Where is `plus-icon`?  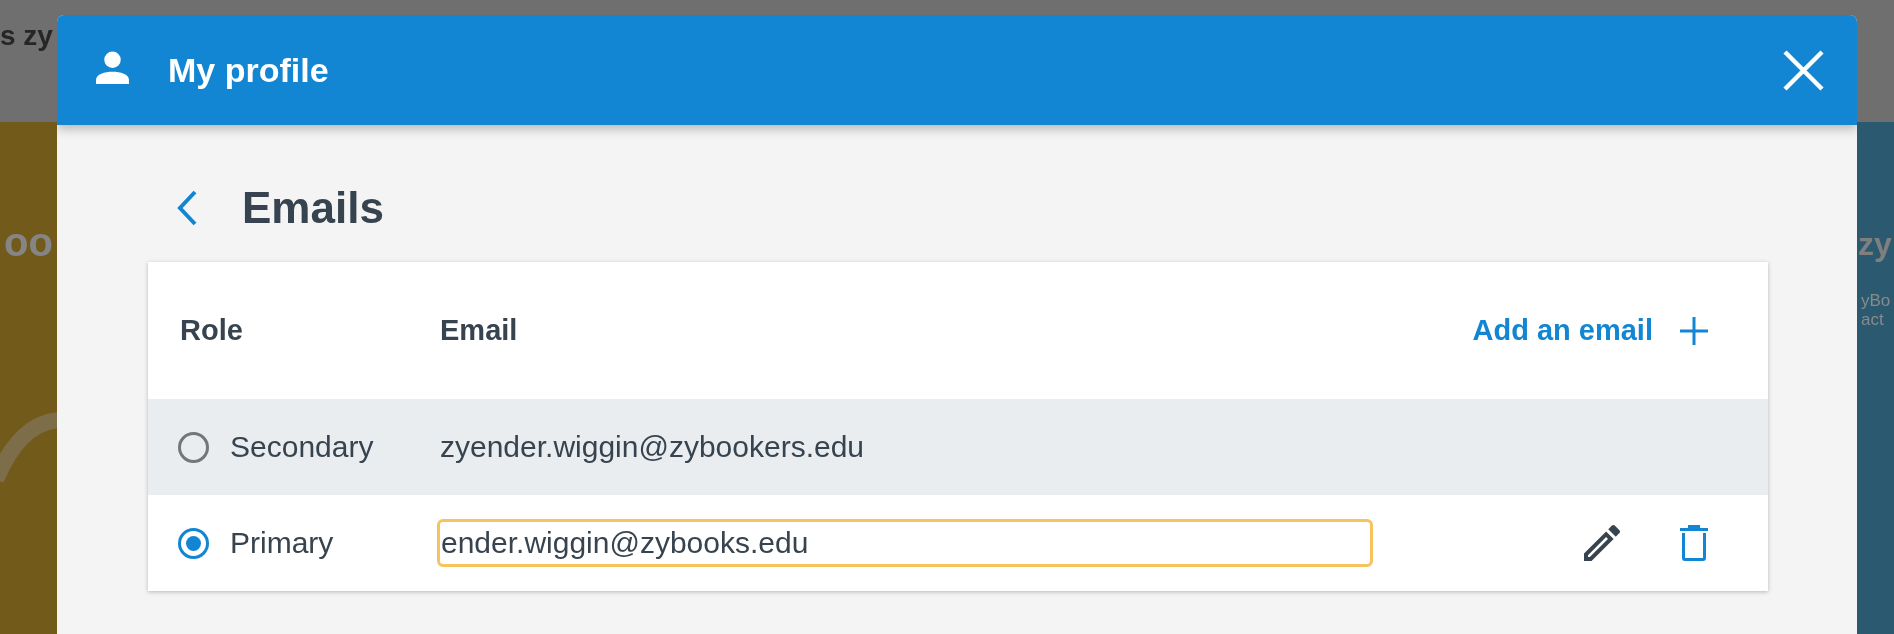 plus-icon is located at coordinates (1694, 330).